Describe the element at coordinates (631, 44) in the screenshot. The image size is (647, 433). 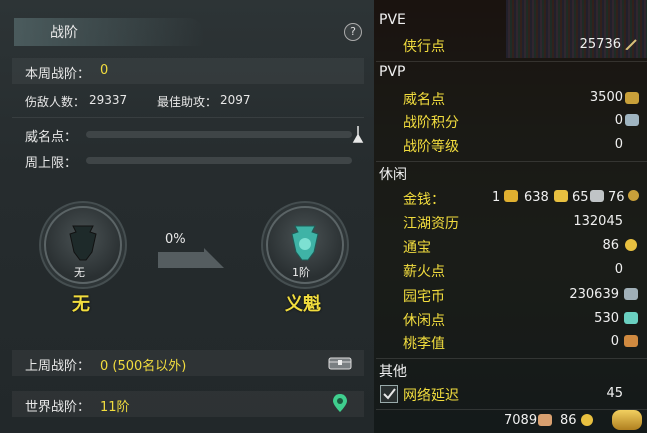
I see `sword-icon` at that location.